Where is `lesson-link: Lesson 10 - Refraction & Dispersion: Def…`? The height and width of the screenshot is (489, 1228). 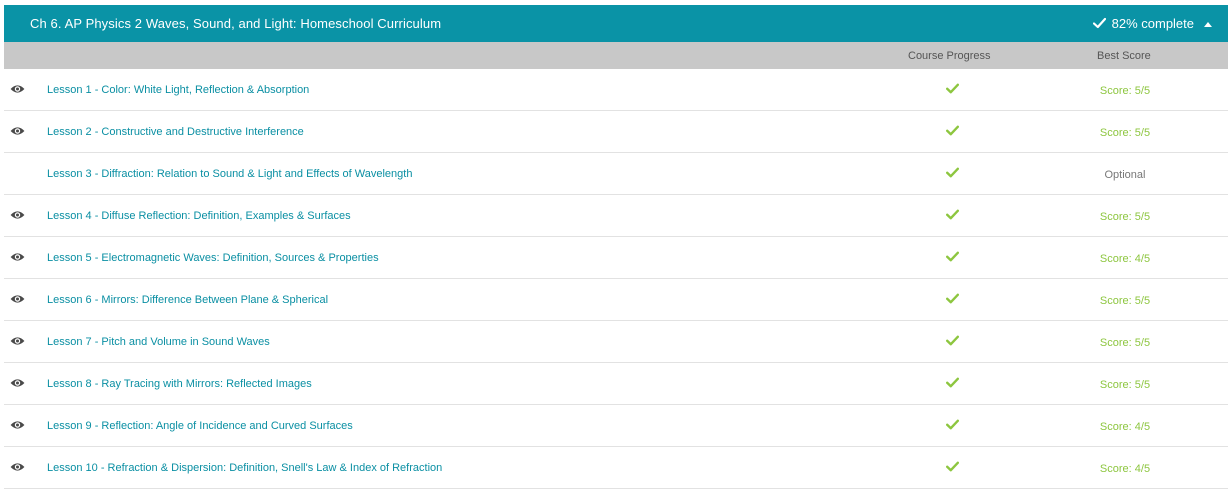
lesson-link: Lesson 10 - Refraction & Dispersion: Def… is located at coordinates (244, 468).